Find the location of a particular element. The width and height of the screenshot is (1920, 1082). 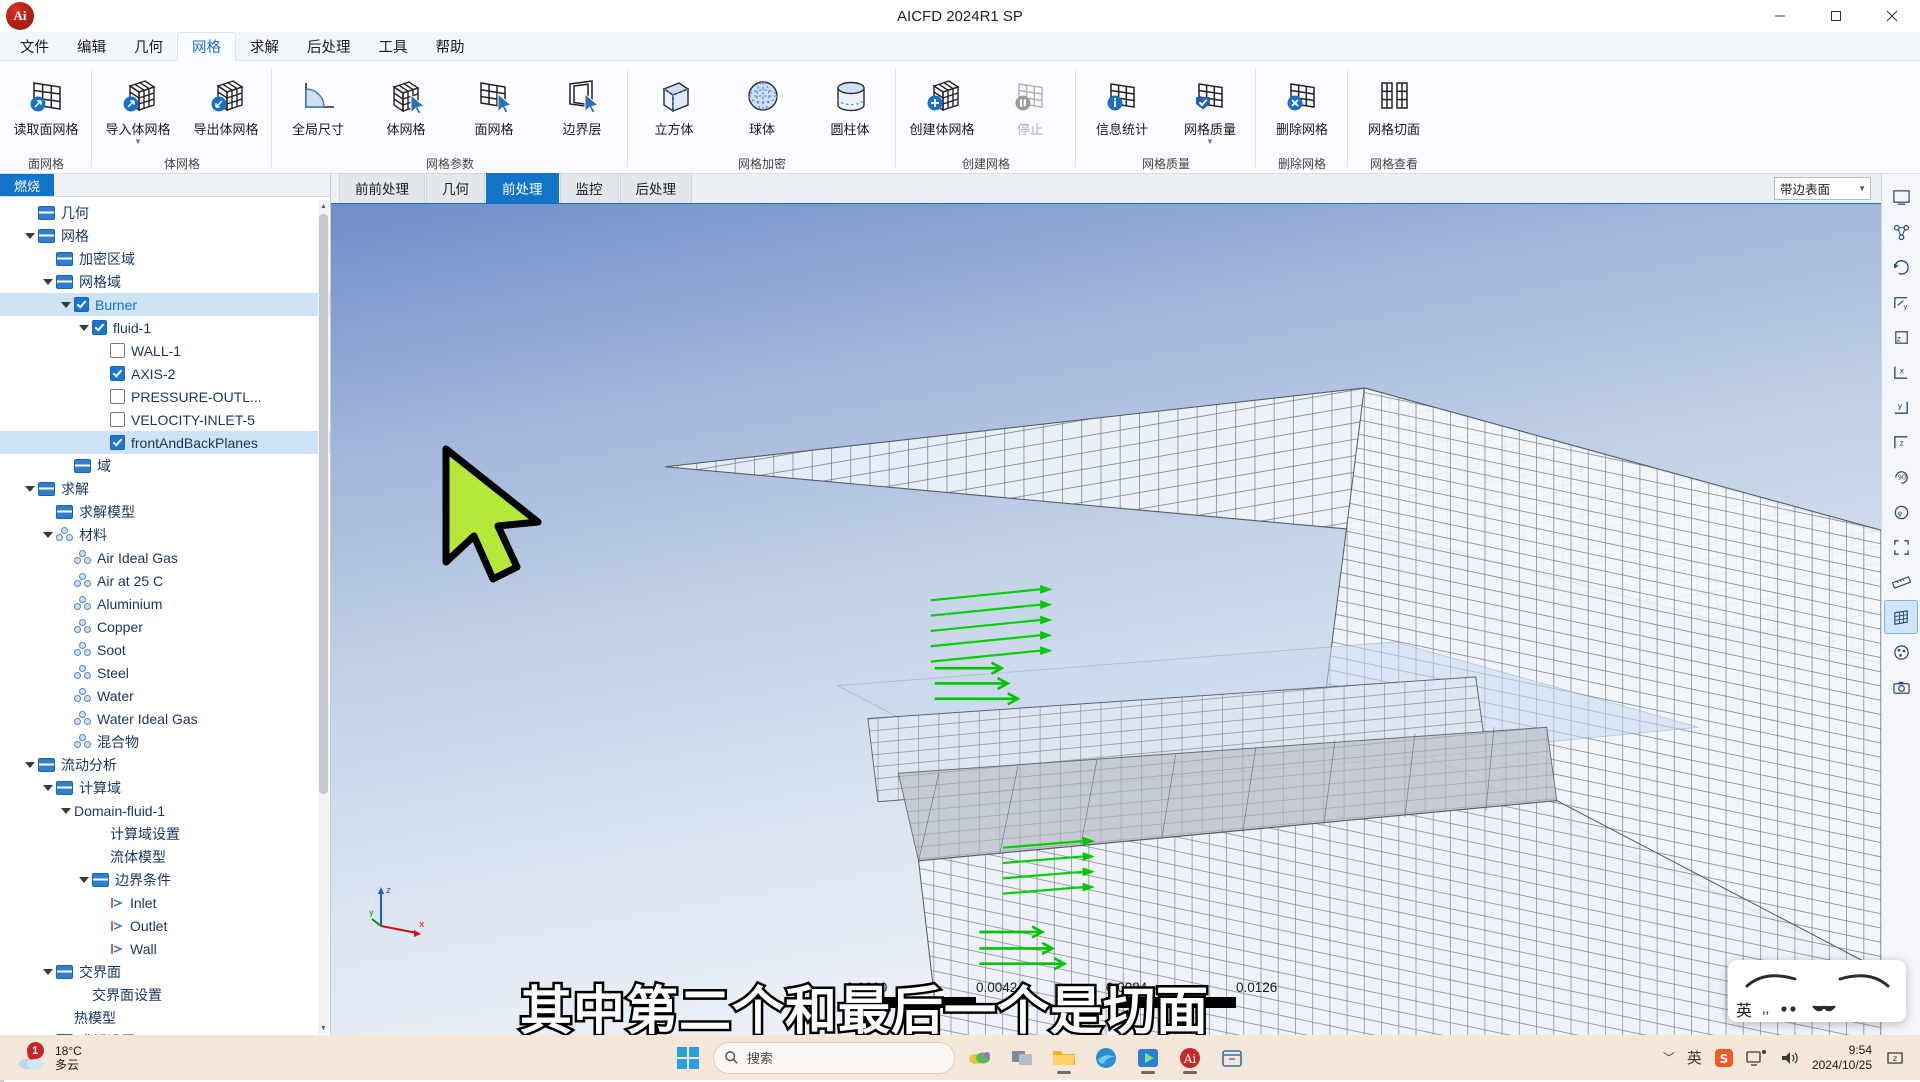

ime-floating-popup: 英 ‚‚ is located at coordinates (1817, 991).